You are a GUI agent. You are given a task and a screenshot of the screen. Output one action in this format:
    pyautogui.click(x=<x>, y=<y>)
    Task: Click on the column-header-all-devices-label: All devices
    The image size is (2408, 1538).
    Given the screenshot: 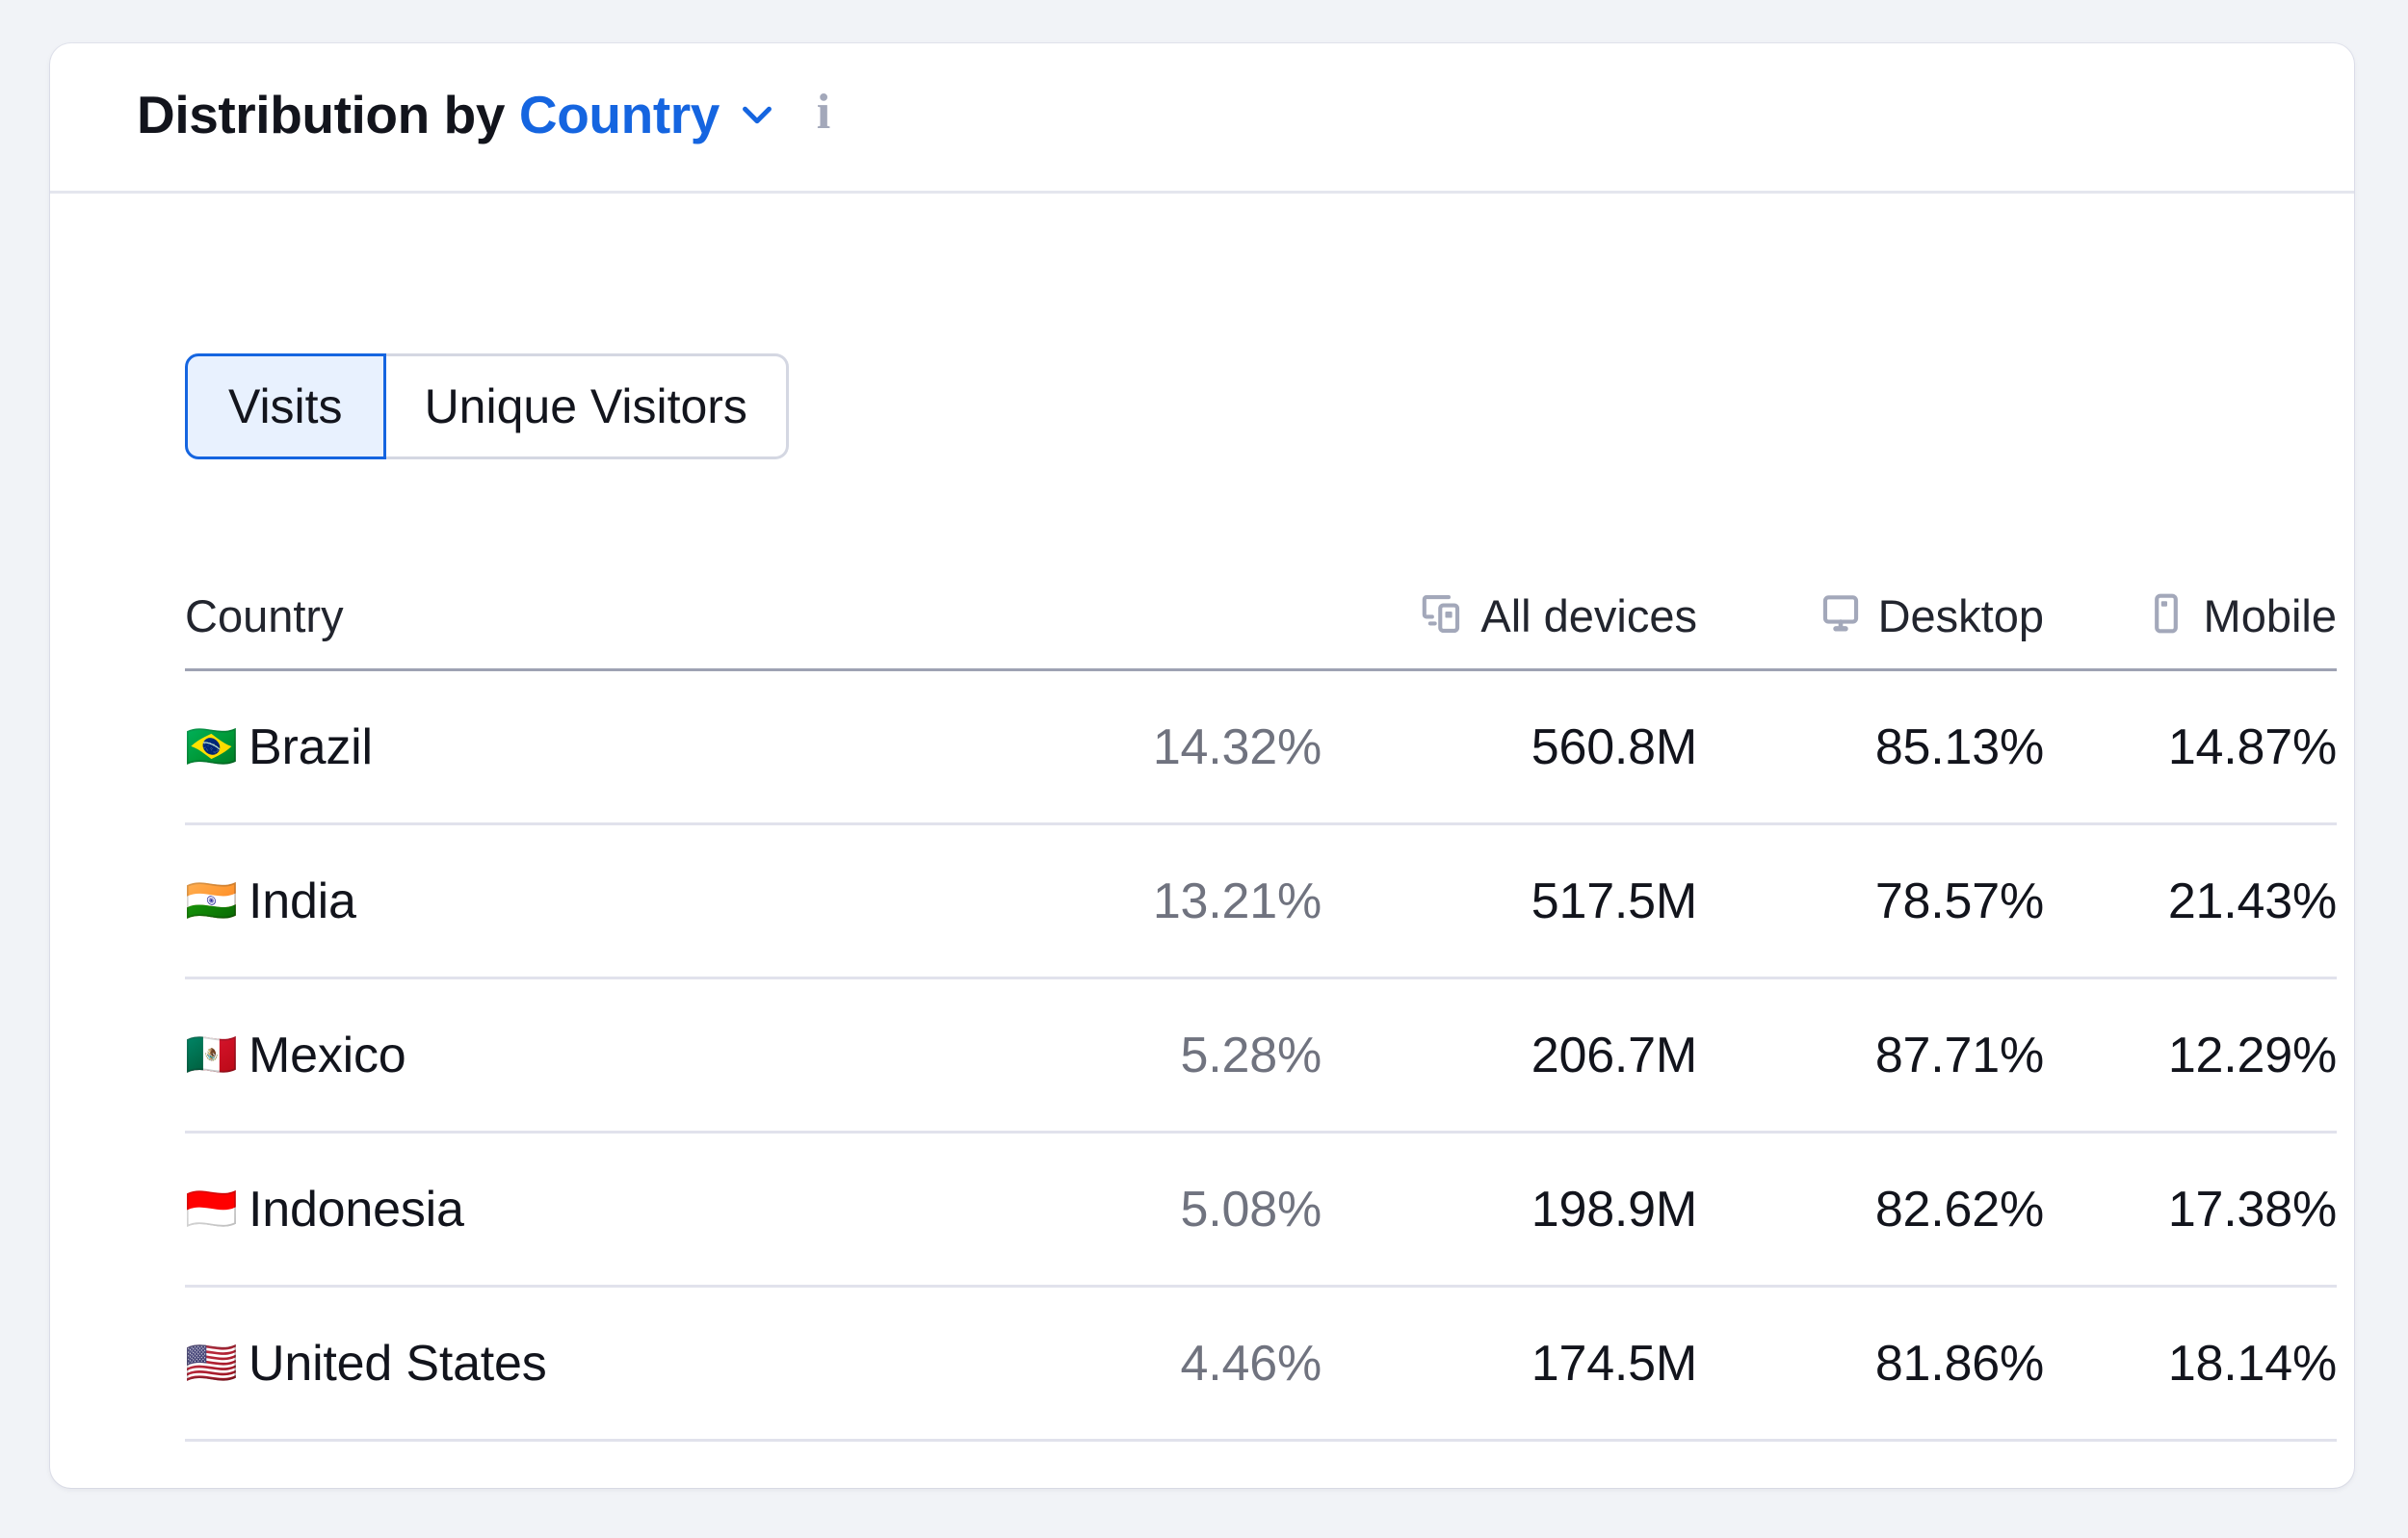 What is the action you would take?
    pyautogui.click(x=1588, y=615)
    